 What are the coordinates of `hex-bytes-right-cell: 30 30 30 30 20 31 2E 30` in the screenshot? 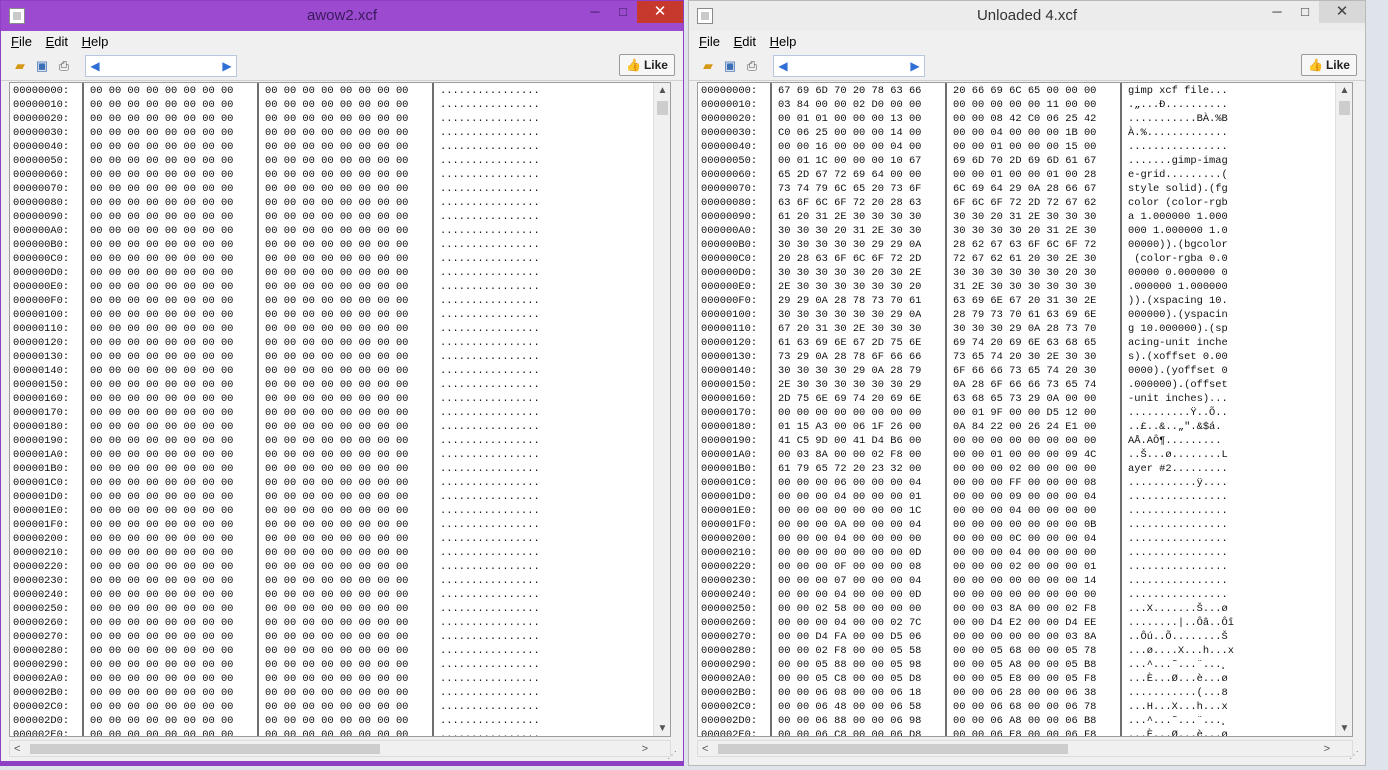 It's located at (1024, 231).